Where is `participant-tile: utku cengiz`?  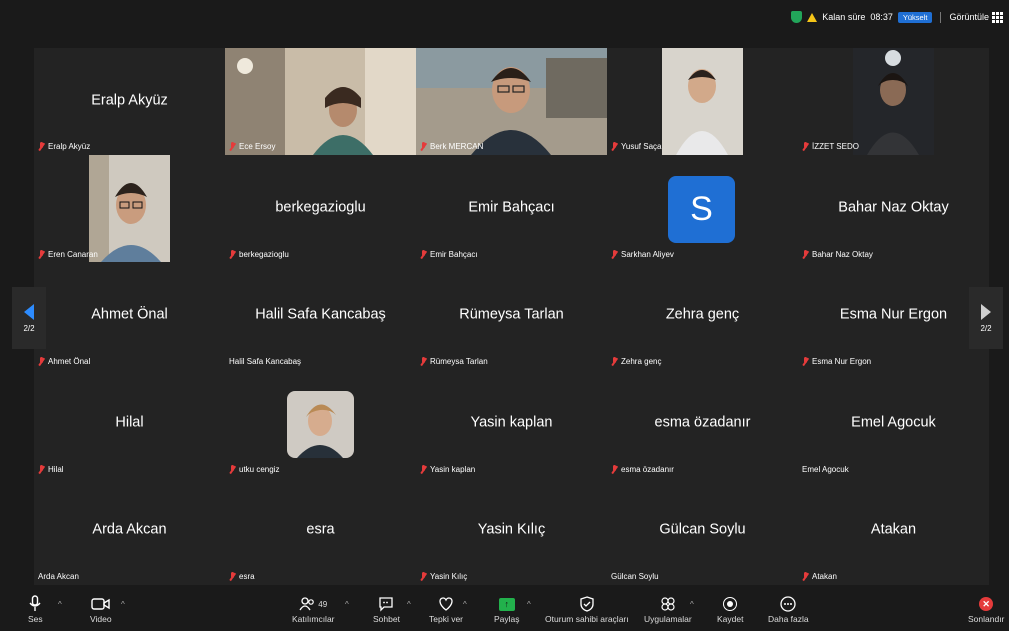
participant-tile: utku cengiz is located at coordinates (320, 423).